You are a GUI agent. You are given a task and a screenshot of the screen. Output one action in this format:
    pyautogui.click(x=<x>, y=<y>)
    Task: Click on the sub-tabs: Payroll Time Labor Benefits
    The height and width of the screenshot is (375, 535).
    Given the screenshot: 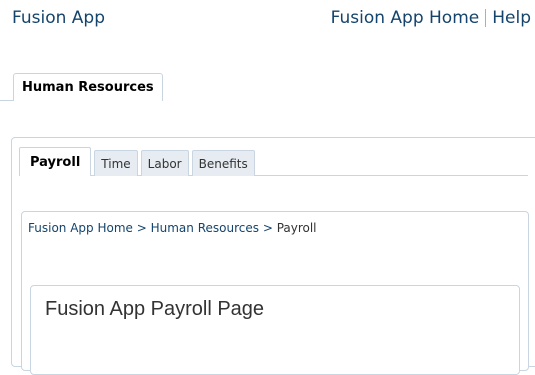 What is the action you would take?
    pyautogui.click(x=138, y=161)
    